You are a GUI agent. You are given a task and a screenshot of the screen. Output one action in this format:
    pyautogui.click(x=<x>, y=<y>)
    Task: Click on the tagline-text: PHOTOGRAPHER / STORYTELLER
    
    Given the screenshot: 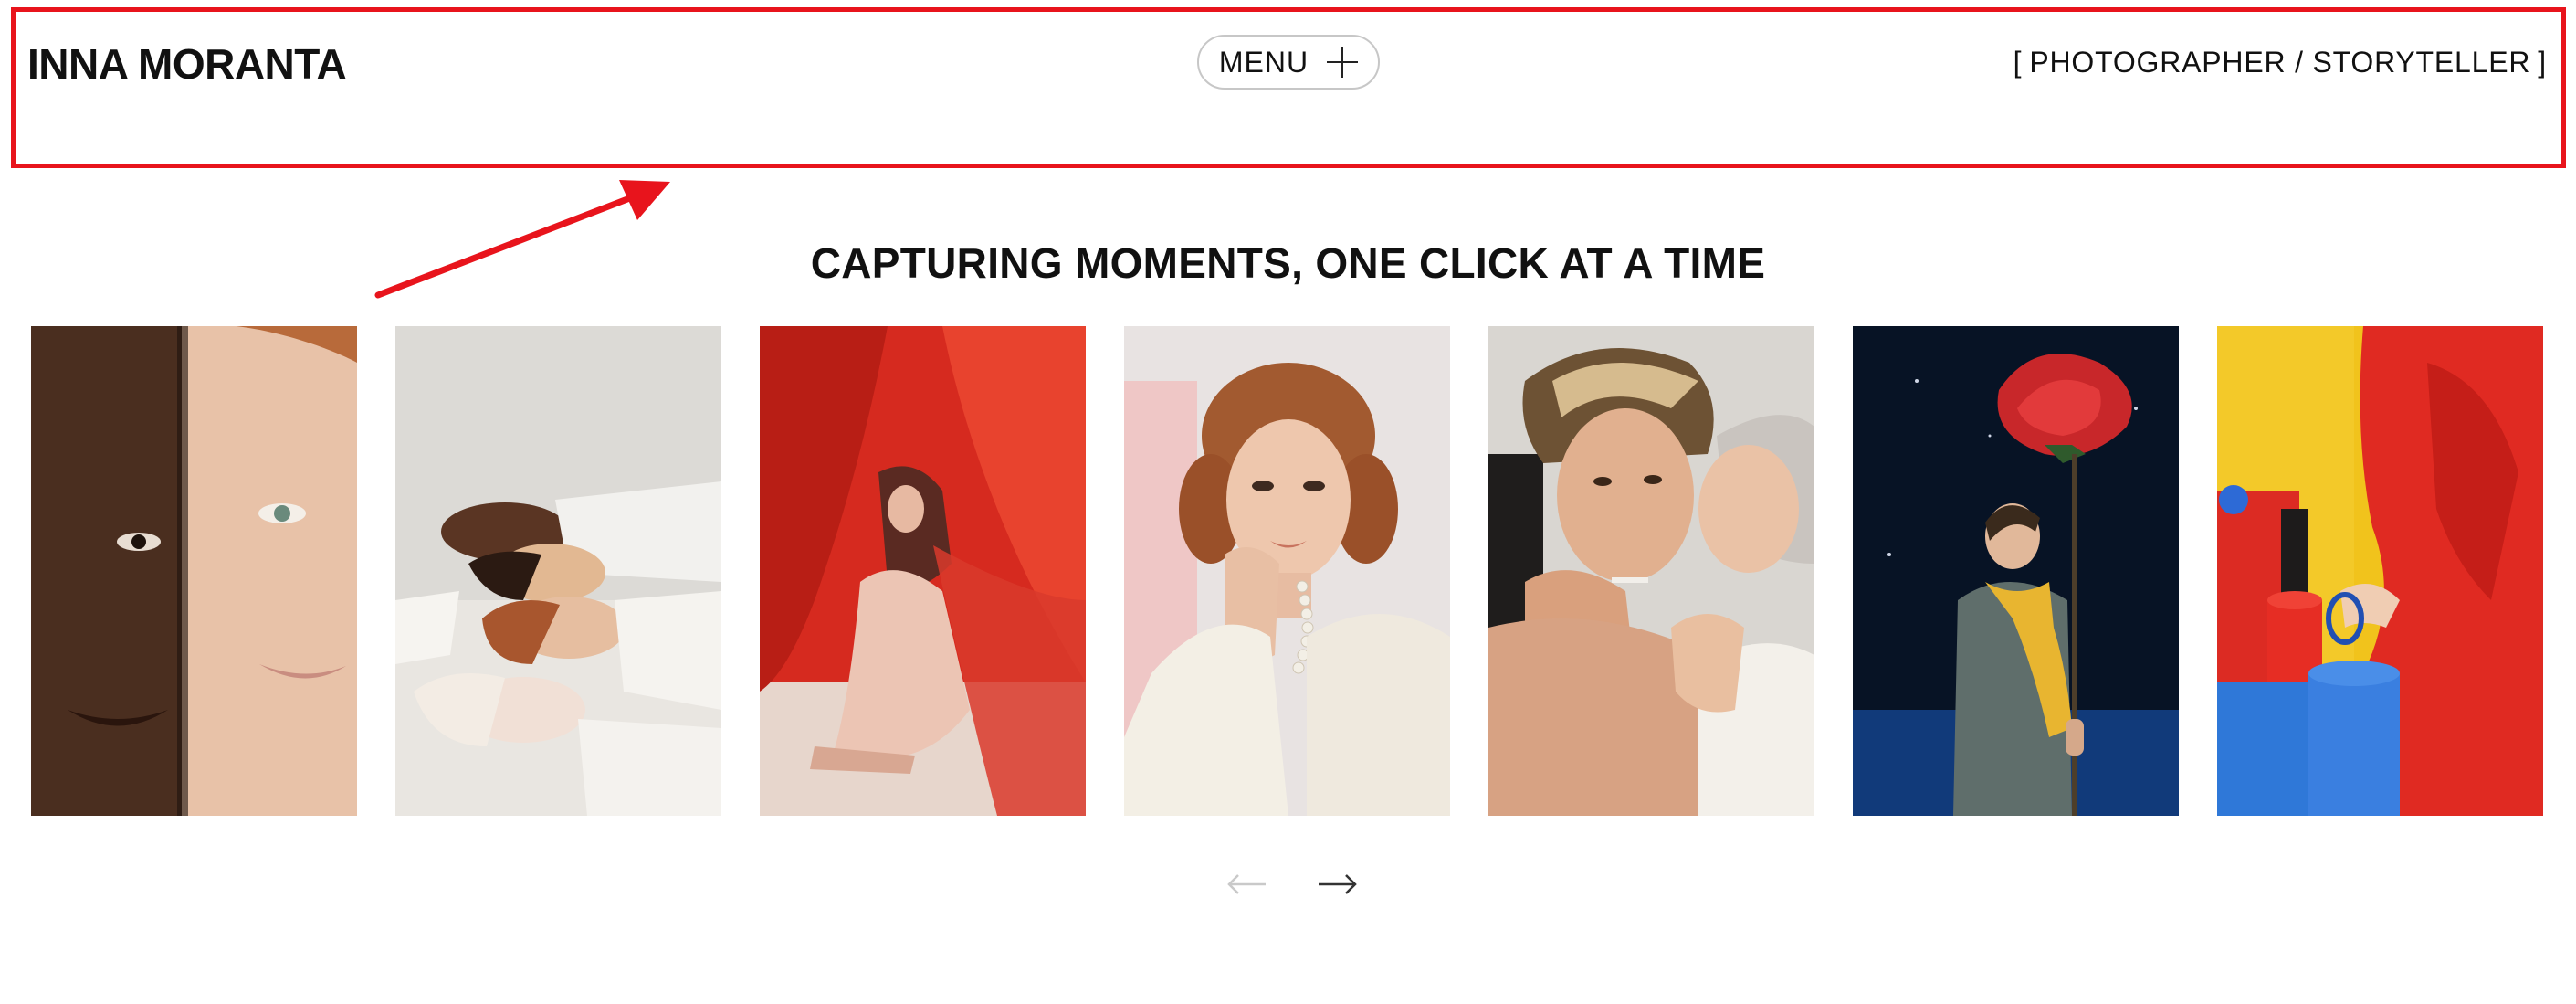 What is the action you would take?
    pyautogui.click(x=2280, y=62)
    